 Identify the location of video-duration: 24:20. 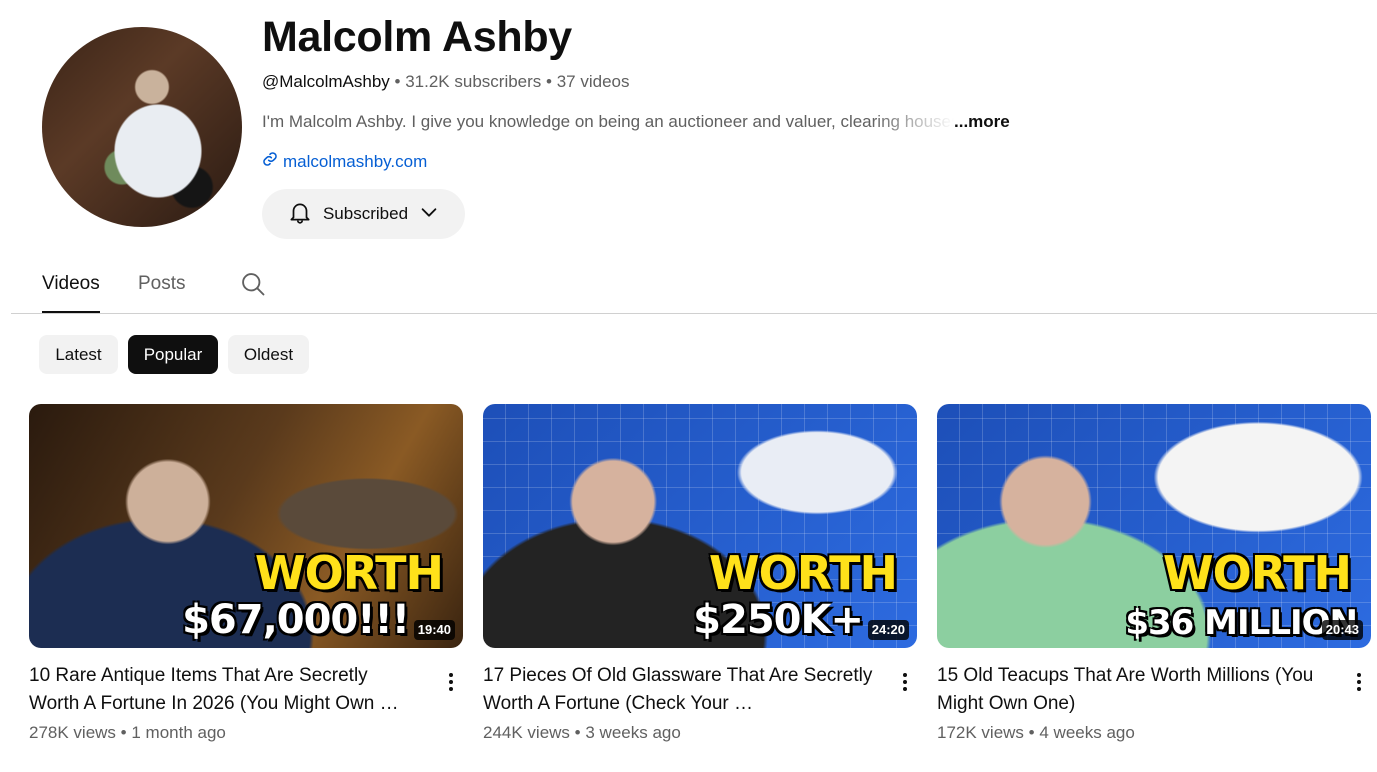
(888, 630).